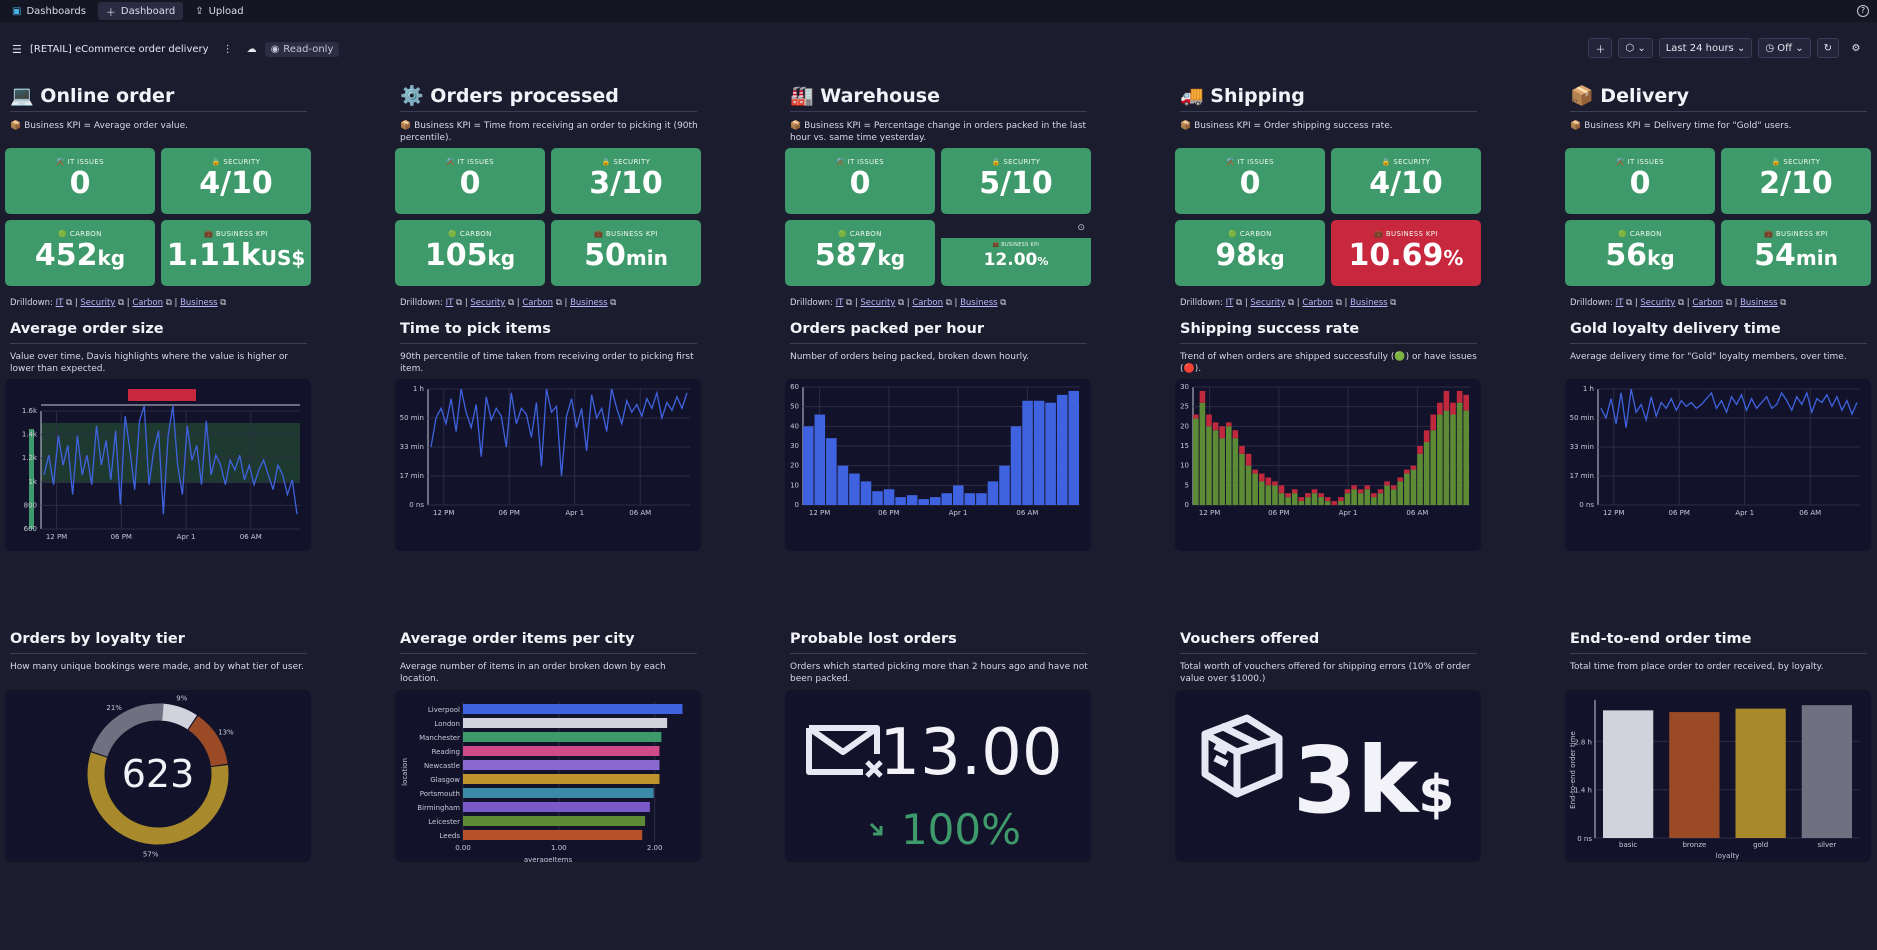 The height and width of the screenshot is (950, 1877). I want to click on sidebar-toggle-icon: ☰, so click(17, 49).